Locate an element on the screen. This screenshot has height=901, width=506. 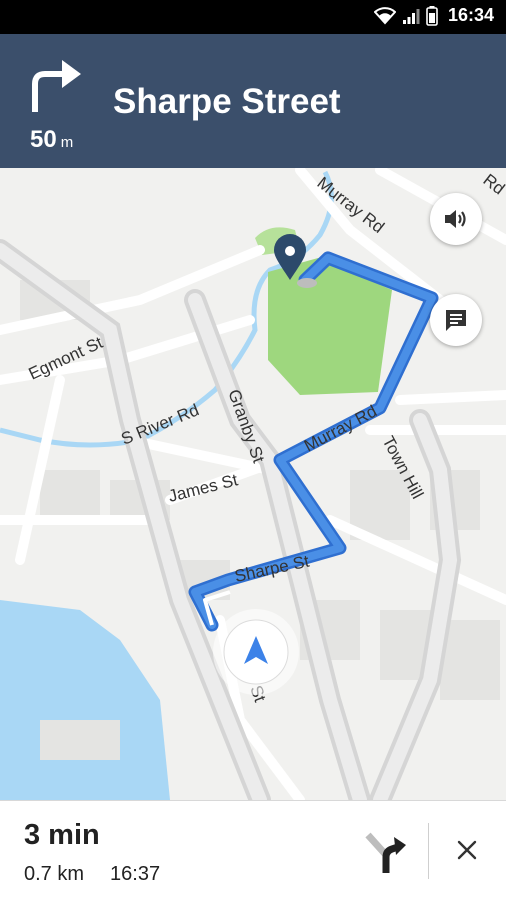
close-icon is located at coordinates (467, 850).